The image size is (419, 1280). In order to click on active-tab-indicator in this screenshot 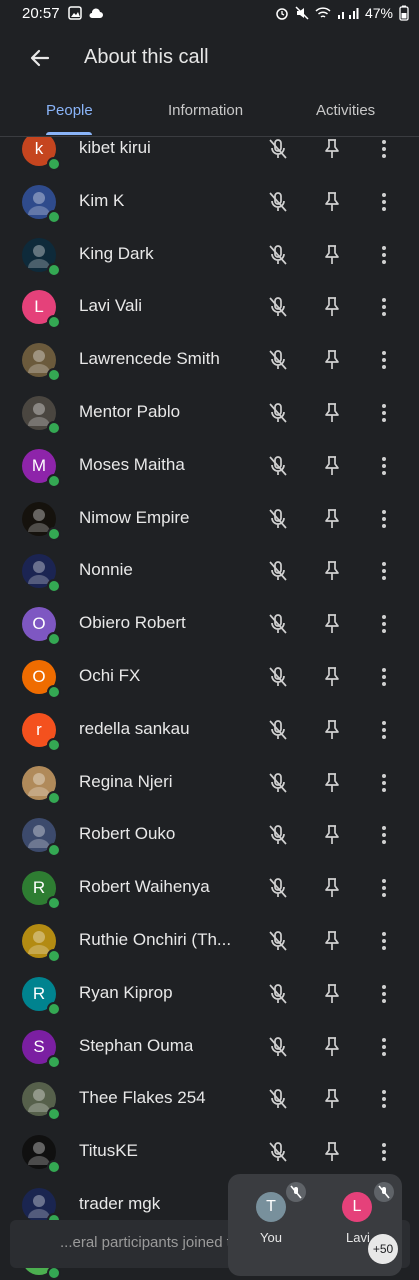, I will do `click(69, 133)`.